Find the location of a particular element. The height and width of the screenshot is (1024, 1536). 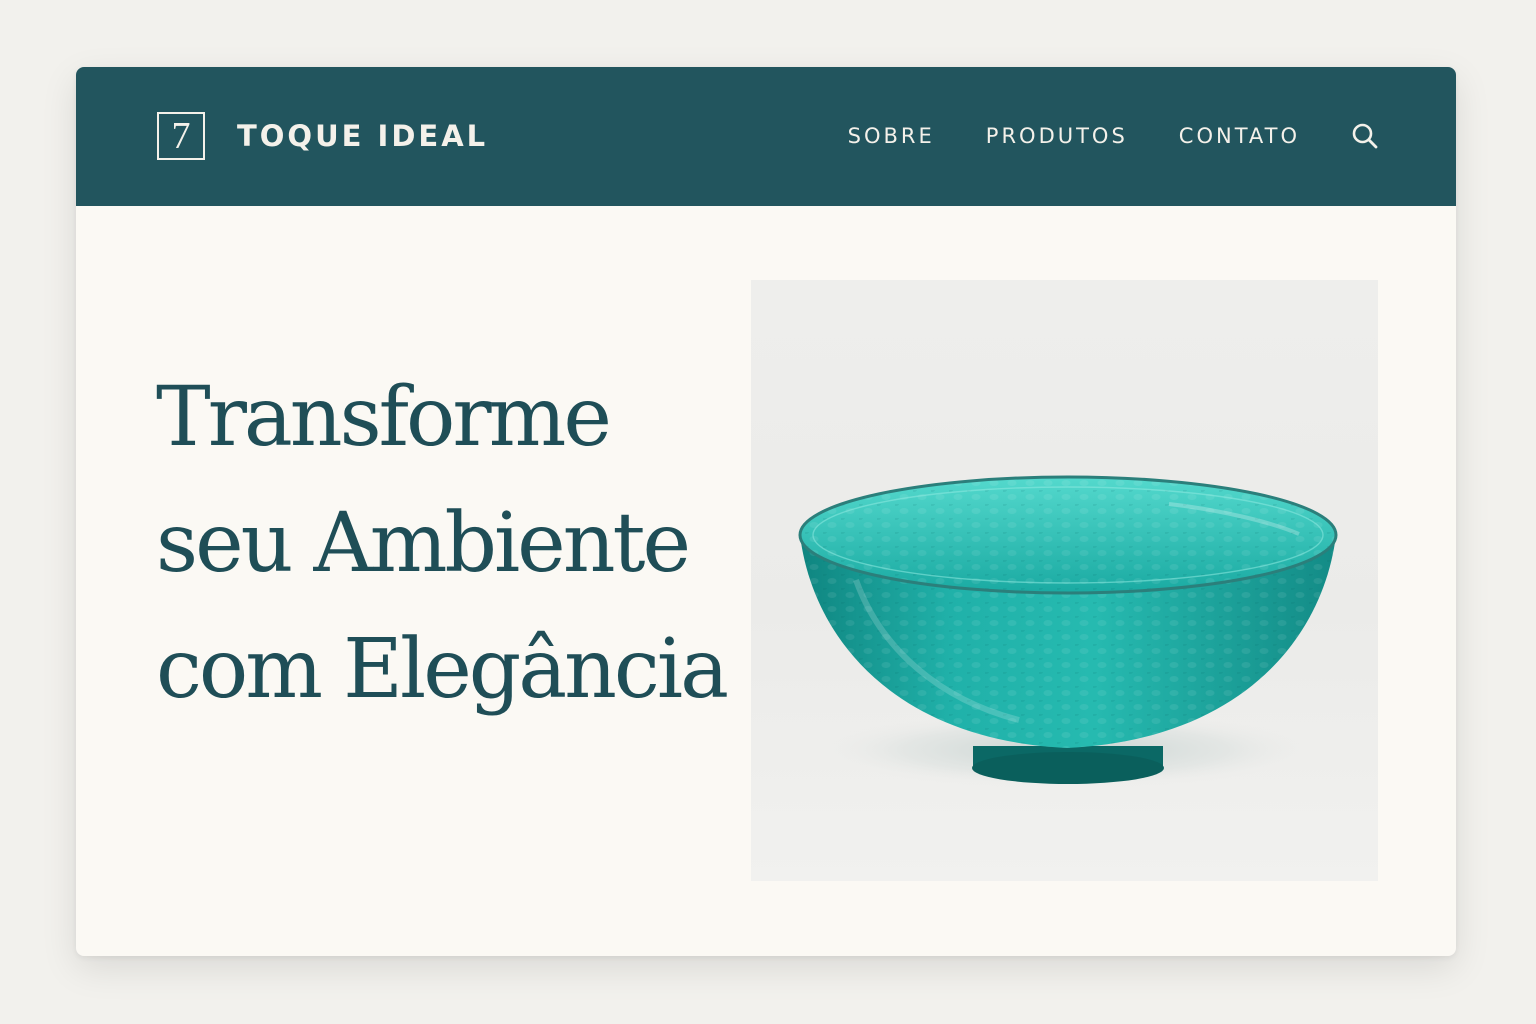

brand-link: 7 TOQUE IDEAL is located at coordinates (322, 136).